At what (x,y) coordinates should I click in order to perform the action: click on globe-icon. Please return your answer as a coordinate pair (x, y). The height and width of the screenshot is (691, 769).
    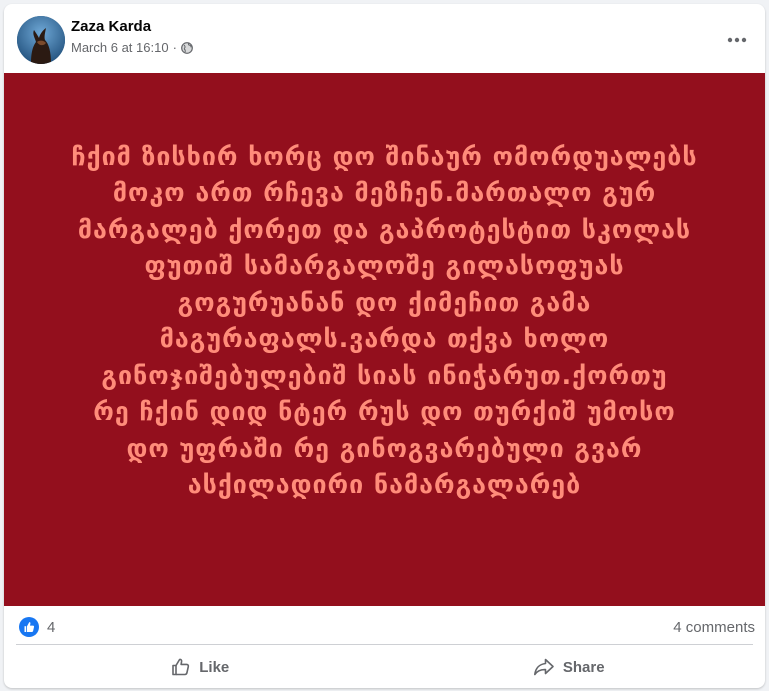
    Looking at the image, I should click on (187, 47).